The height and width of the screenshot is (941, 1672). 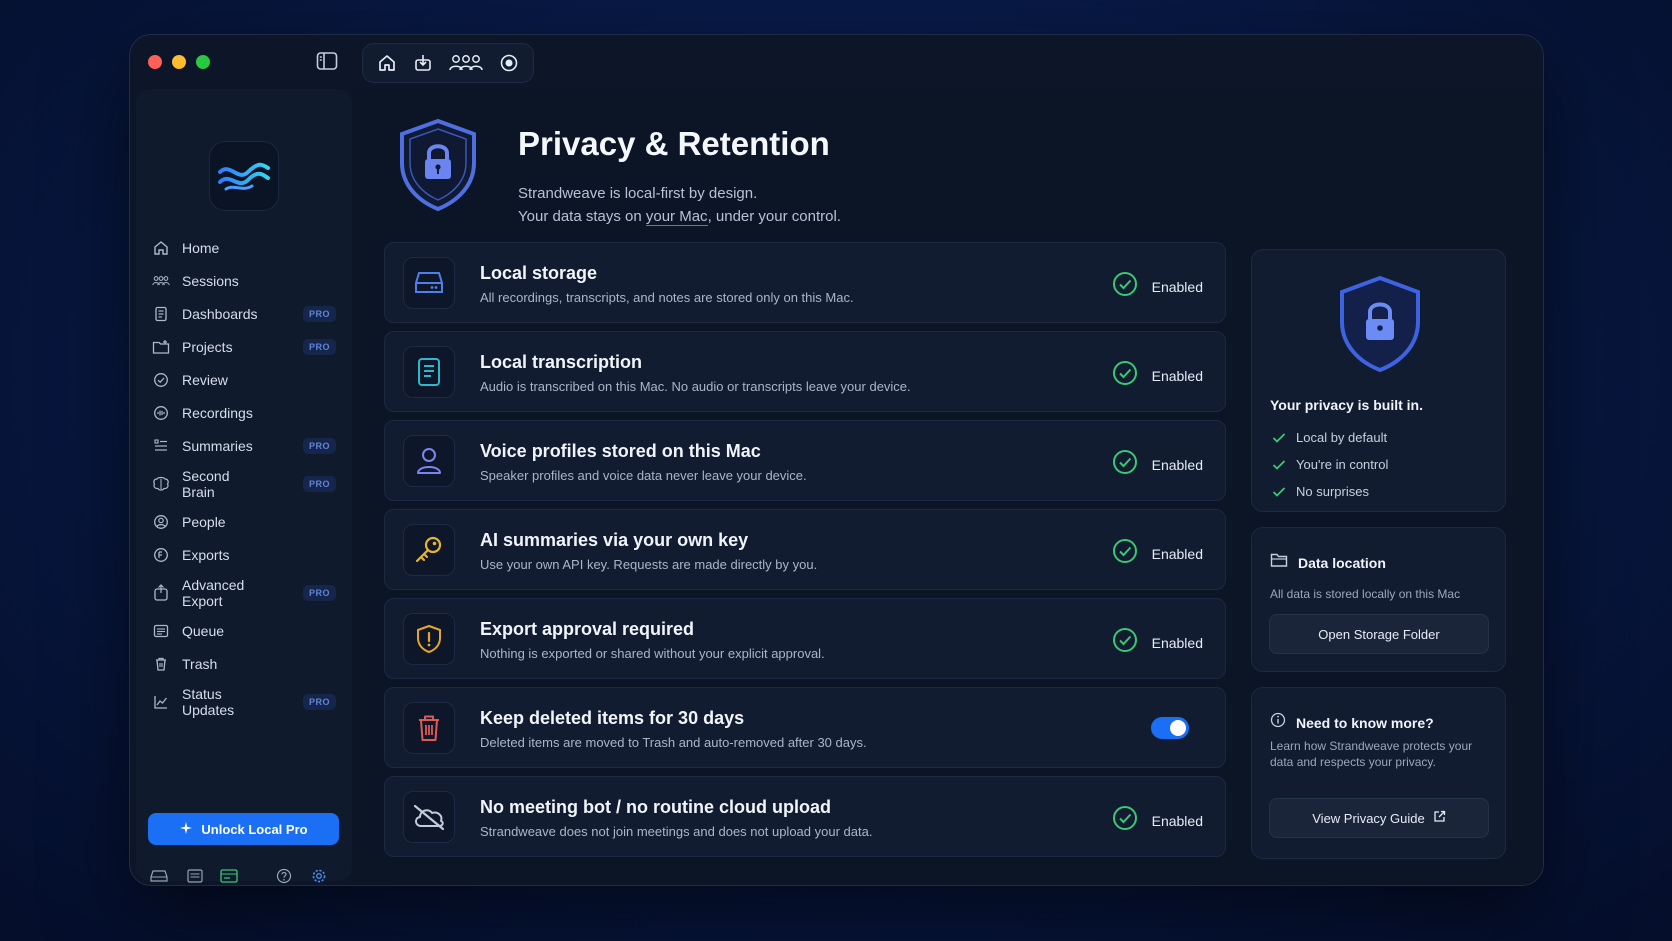 What do you see at coordinates (1365, 722) in the screenshot?
I see `learn-more-title: Need to know more?` at bounding box center [1365, 722].